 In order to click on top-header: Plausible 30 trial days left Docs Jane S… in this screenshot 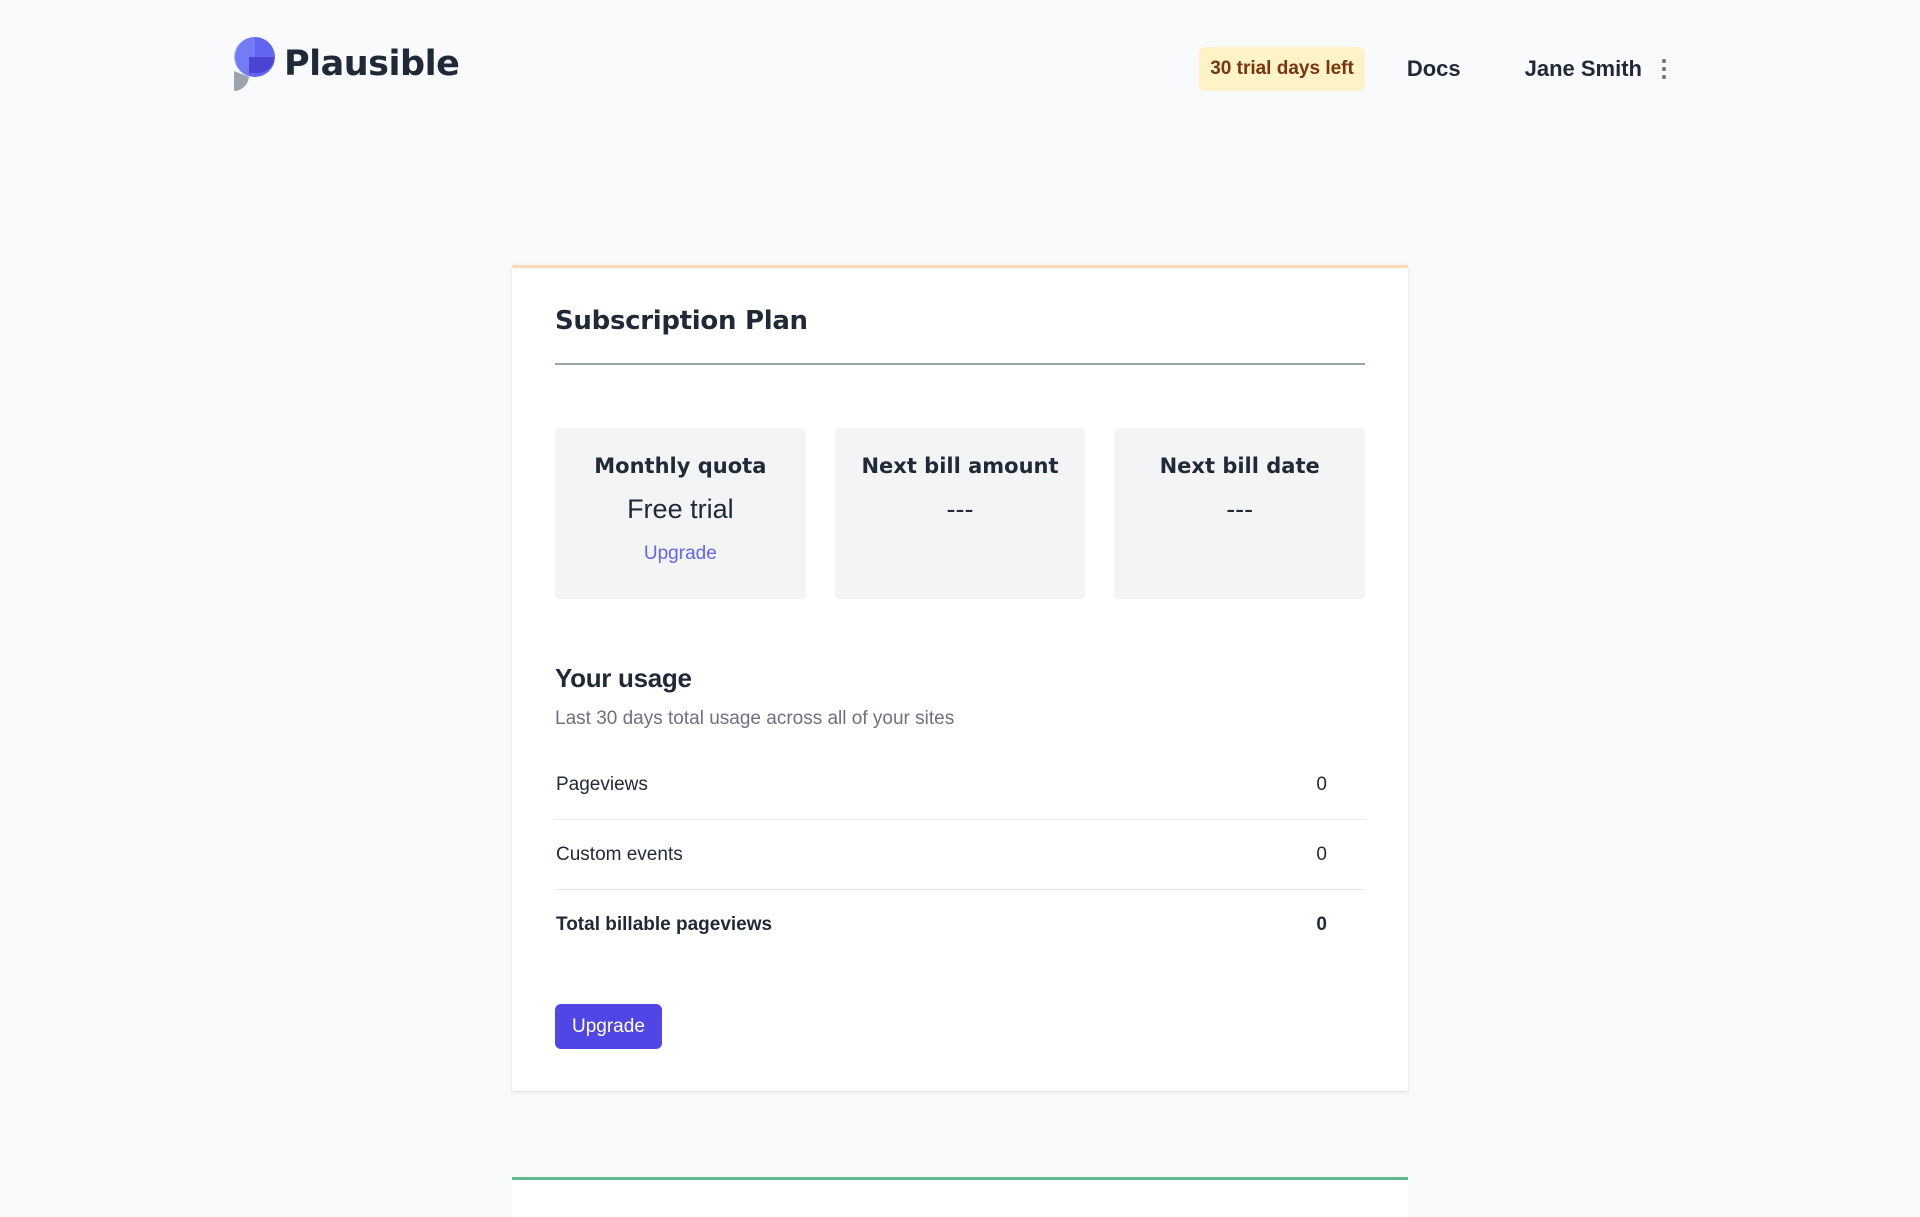, I will do `click(960, 70)`.